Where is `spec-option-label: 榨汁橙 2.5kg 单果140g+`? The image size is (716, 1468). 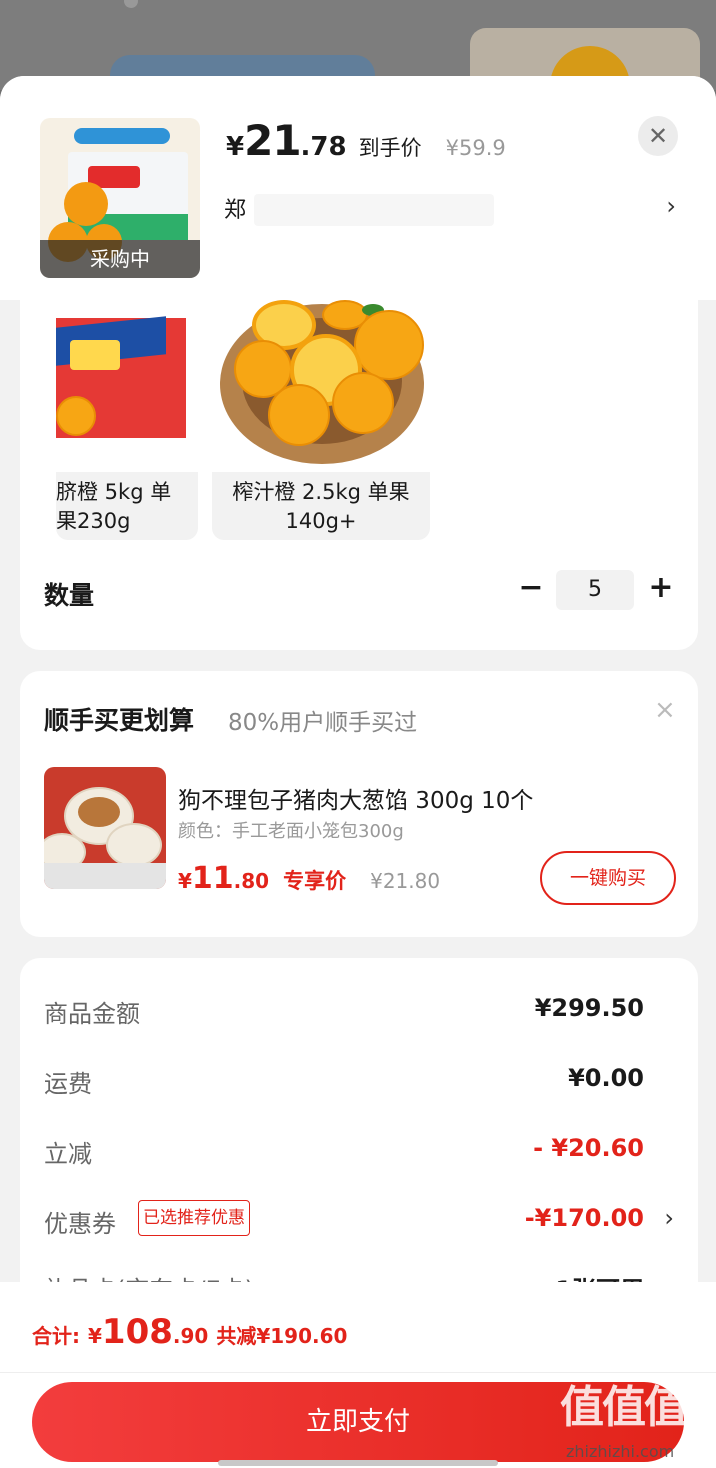
spec-option-label: 榨汁橙 2.5kg 单果140g+ is located at coordinates (321, 506).